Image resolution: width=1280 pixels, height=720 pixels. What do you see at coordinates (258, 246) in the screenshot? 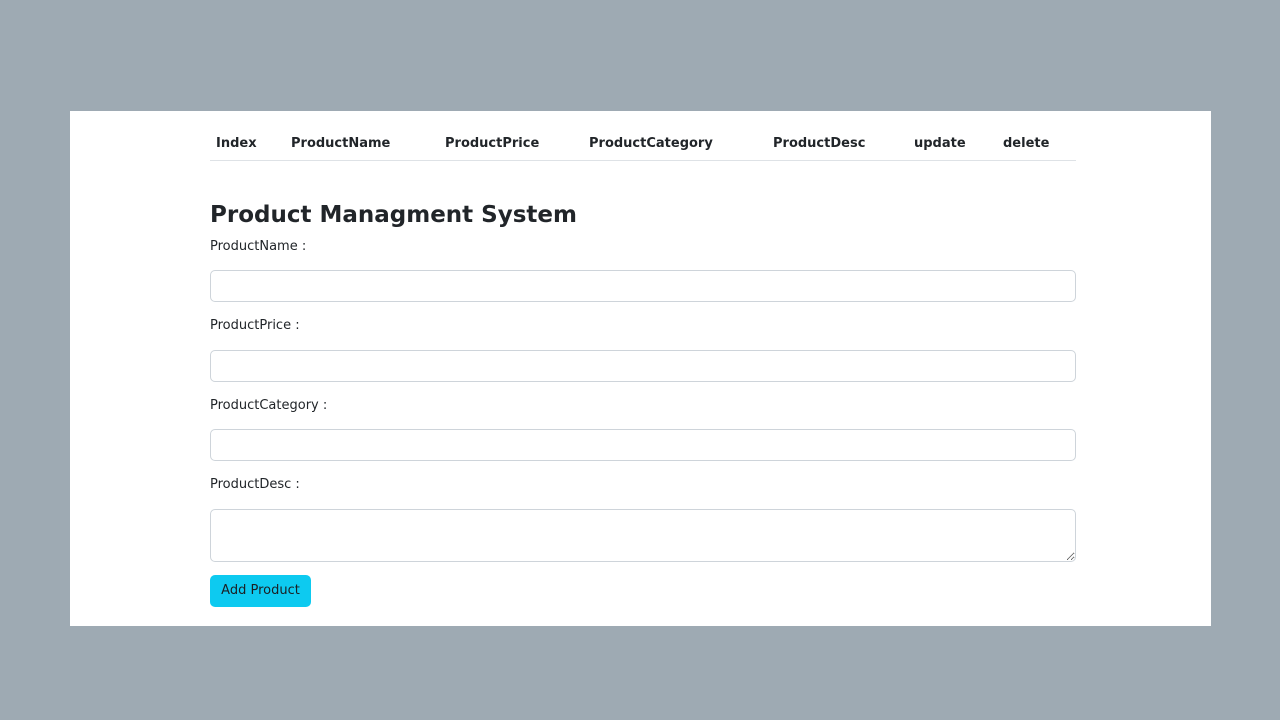
I see `product-name-label: ProductName :` at bounding box center [258, 246].